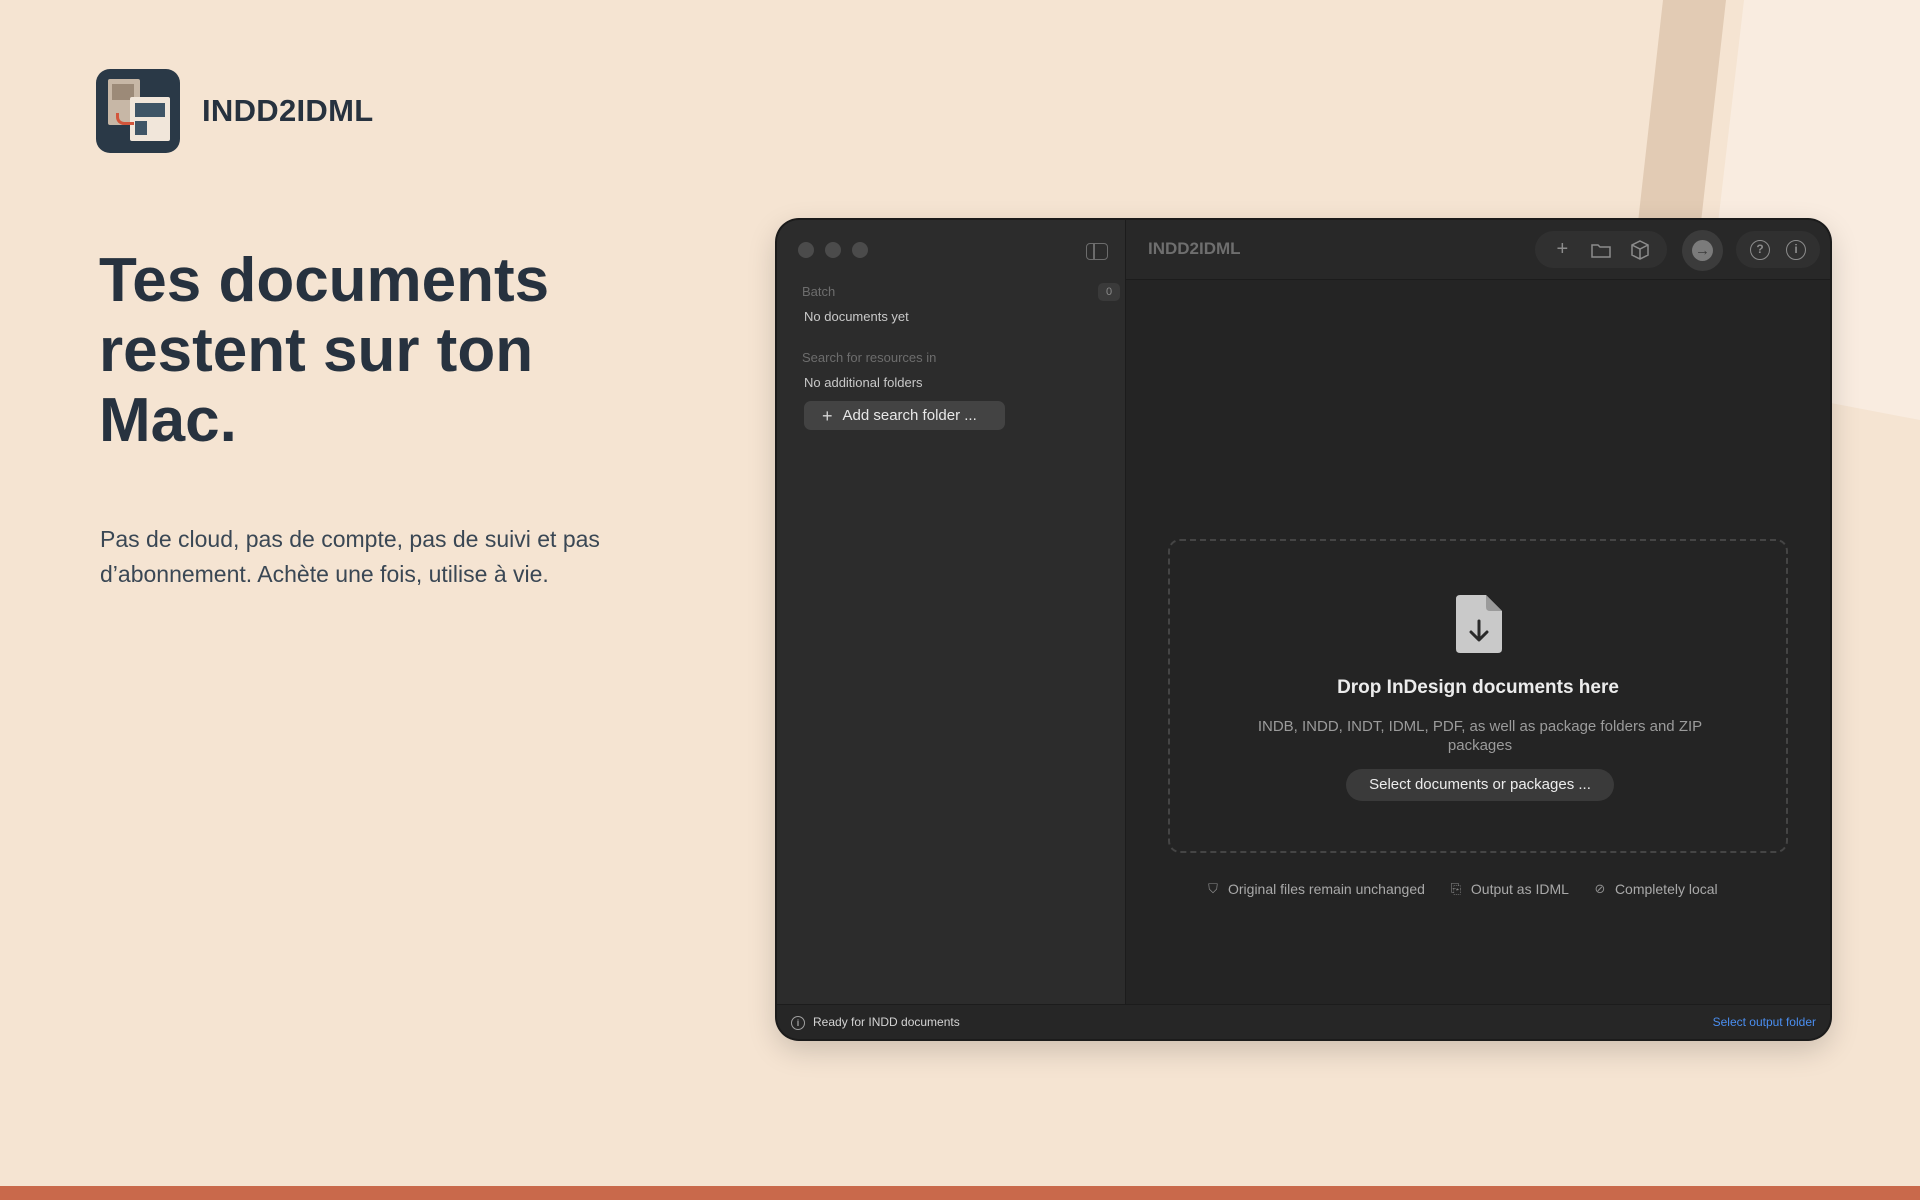 This screenshot has width=1920, height=1200. What do you see at coordinates (168, 420) in the screenshot?
I see `headline-line: Mac.` at bounding box center [168, 420].